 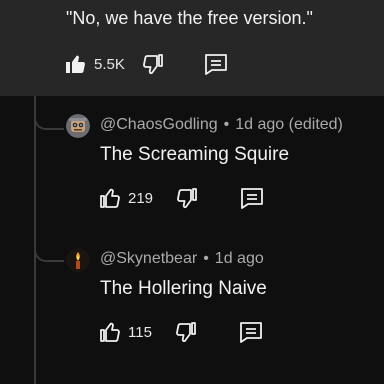 What do you see at coordinates (125, 332) in the screenshot?
I see `like-button: 115` at bounding box center [125, 332].